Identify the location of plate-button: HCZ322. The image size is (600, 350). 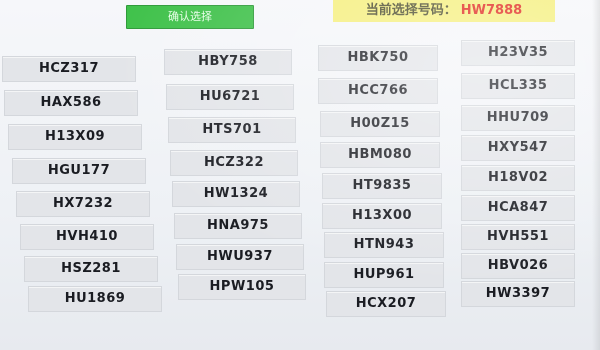
(234, 163).